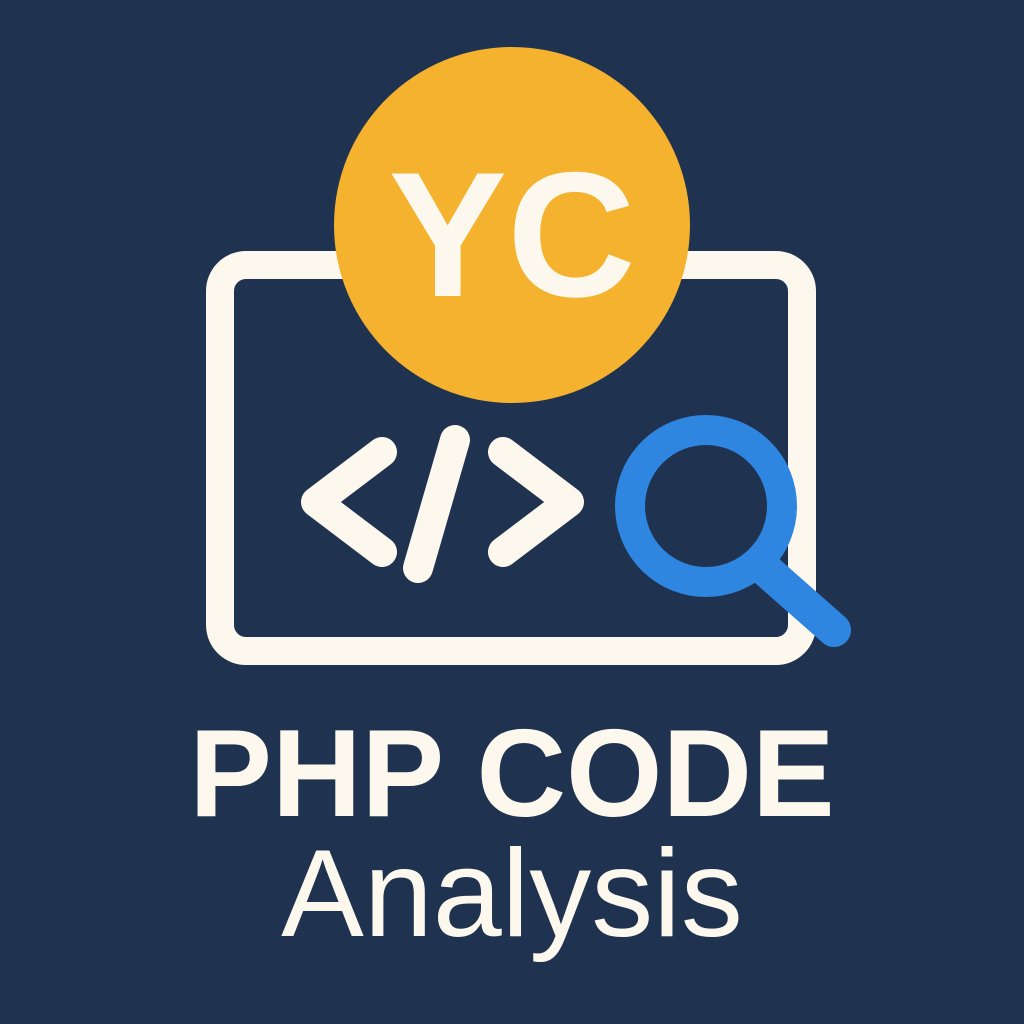 This screenshot has height=1024, width=1024. I want to click on badge-text: YC, so click(511, 234).